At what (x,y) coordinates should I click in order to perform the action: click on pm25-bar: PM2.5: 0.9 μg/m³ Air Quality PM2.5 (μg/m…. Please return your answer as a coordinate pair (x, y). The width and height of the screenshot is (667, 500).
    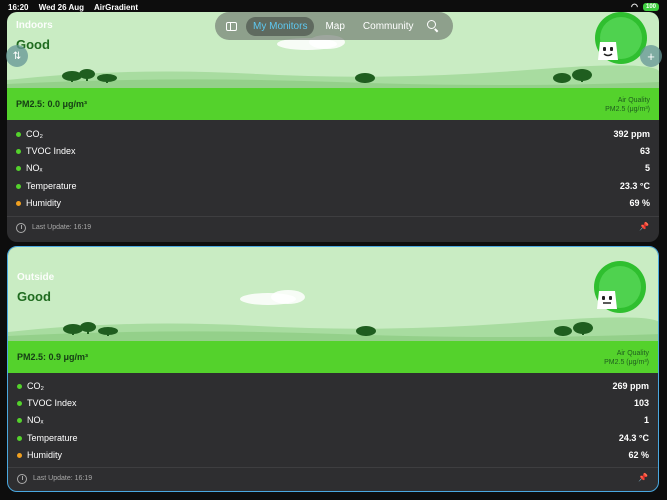
    Looking at the image, I should click on (333, 357).